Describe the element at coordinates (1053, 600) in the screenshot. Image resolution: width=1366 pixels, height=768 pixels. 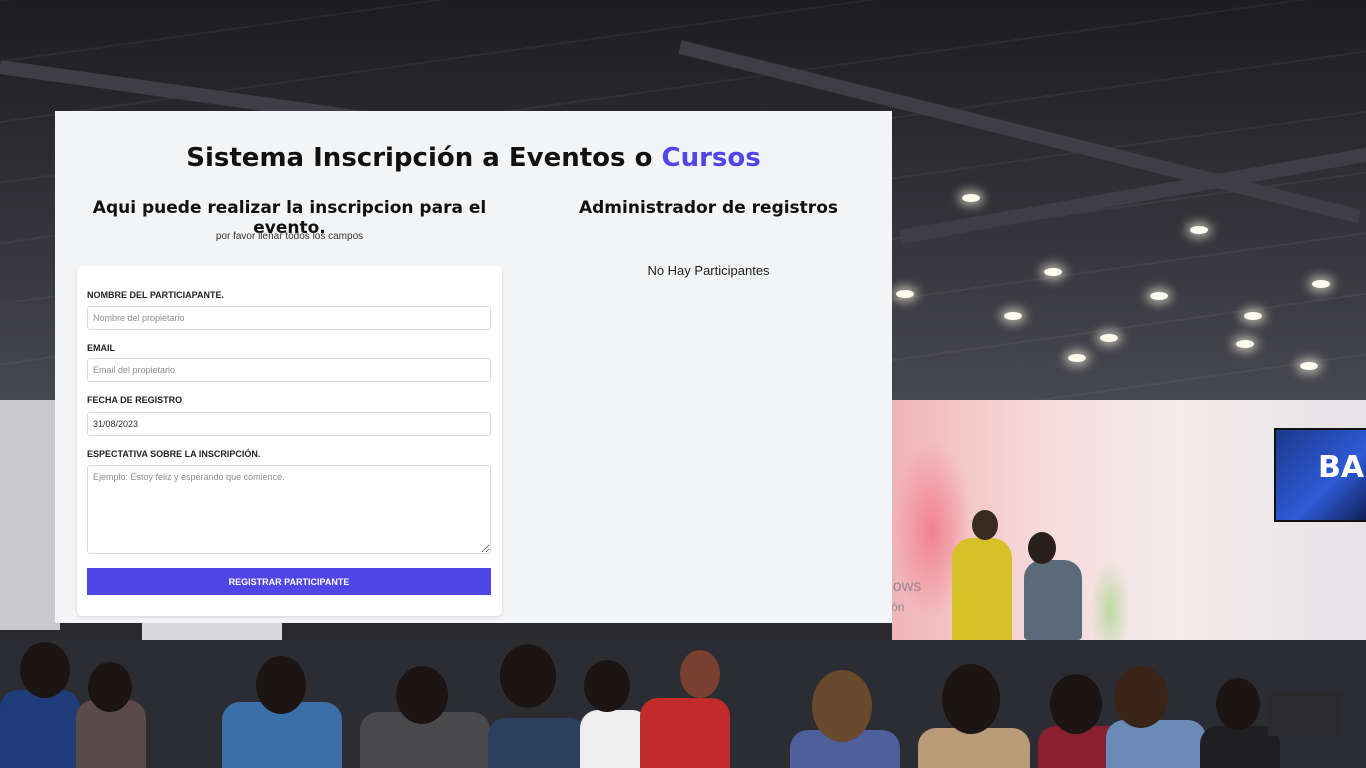
I see `speaker-woman` at that location.